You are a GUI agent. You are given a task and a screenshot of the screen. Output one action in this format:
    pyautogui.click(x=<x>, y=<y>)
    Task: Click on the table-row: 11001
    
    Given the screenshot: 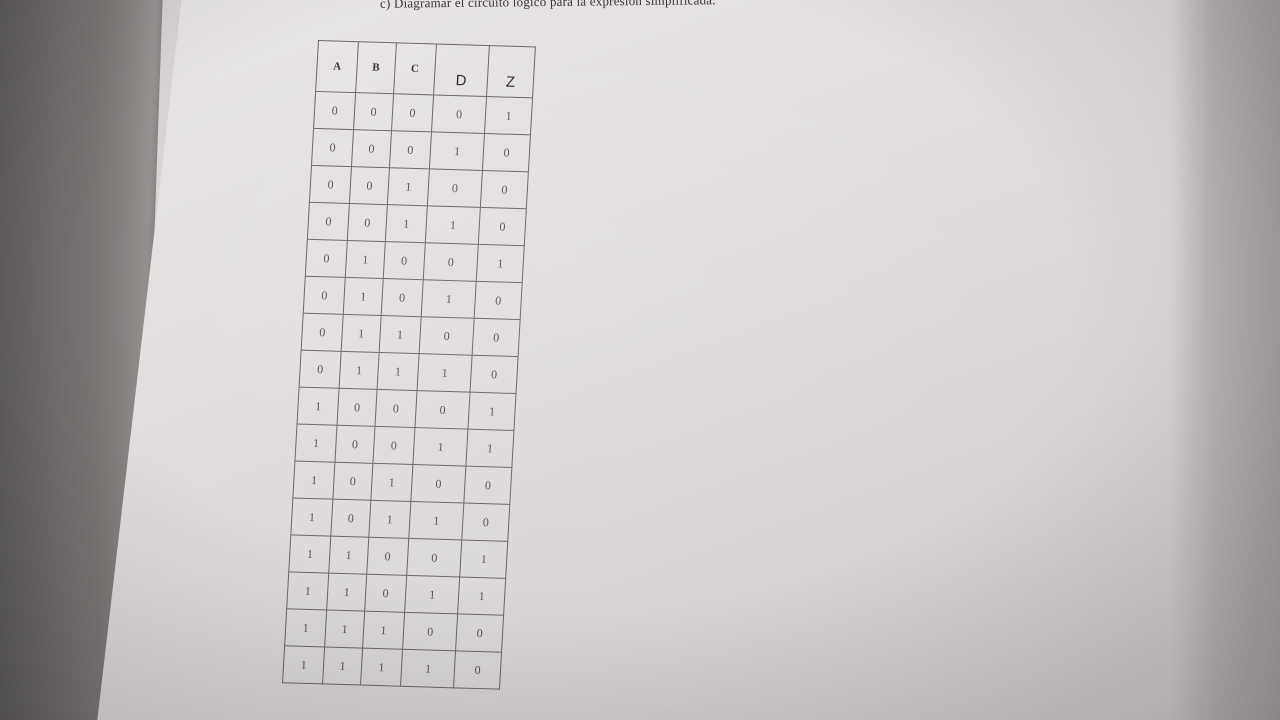 What is the action you would take?
    pyautogui.click(x=398, y=556)
    